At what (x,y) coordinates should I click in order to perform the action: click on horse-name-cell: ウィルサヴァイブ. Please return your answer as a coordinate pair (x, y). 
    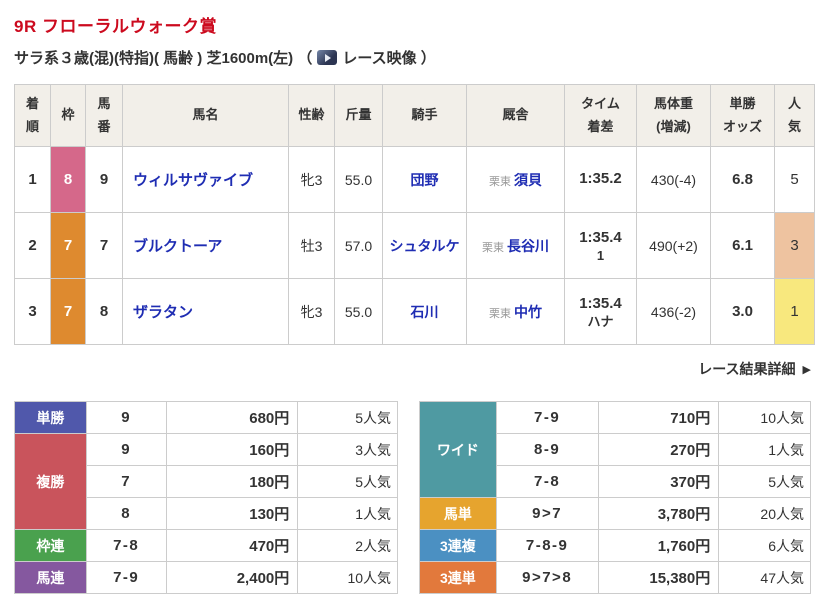
    Looking at the image, I should click on (205, 179).